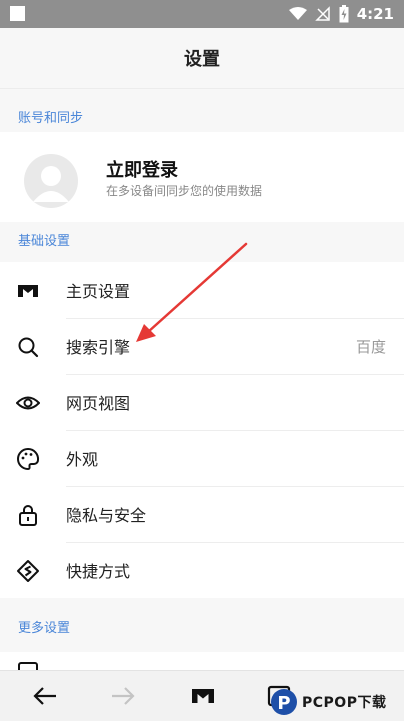 The image size is (404, 721). Describe the element at coordinates (375, 14) in the screenshot. I see `clock: 4:21` at that location.